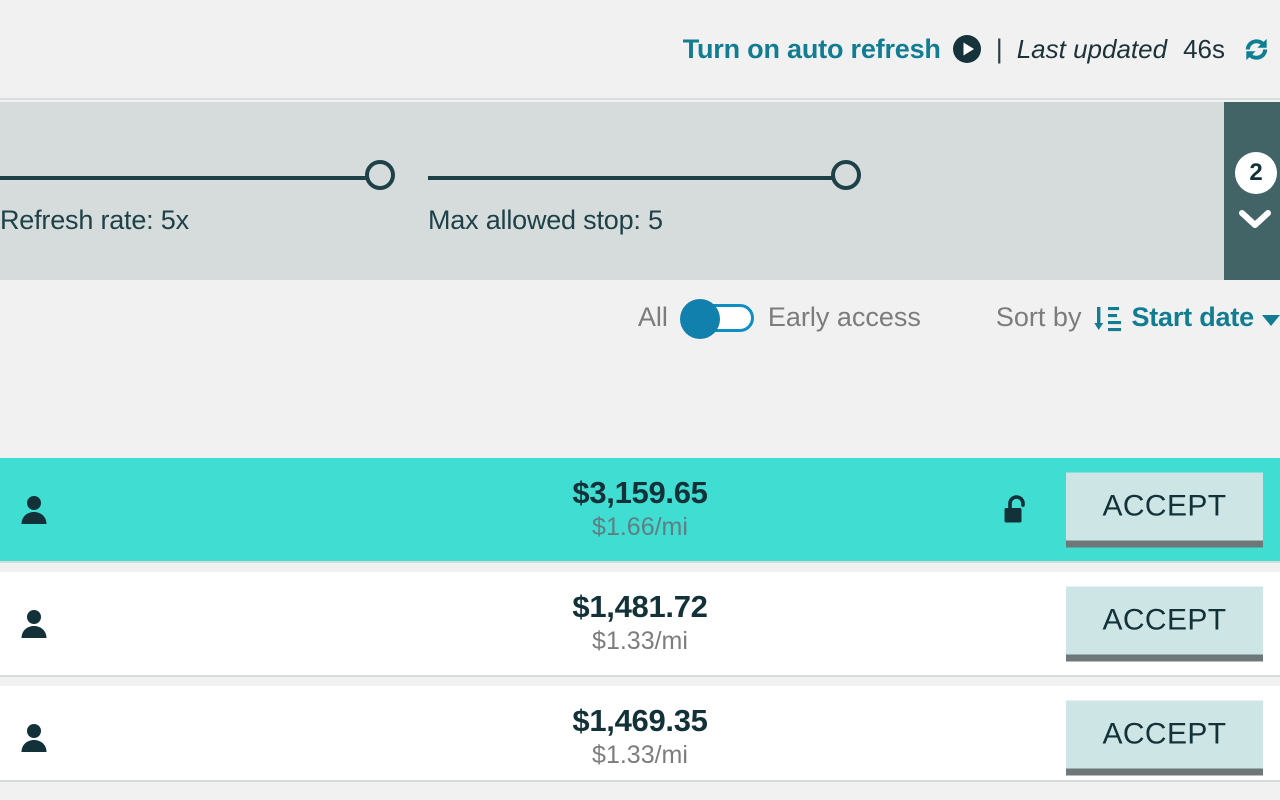 The width and height of the screenshot is (1280, 800). I want to click on max-stop-knob, so click(846, 175).